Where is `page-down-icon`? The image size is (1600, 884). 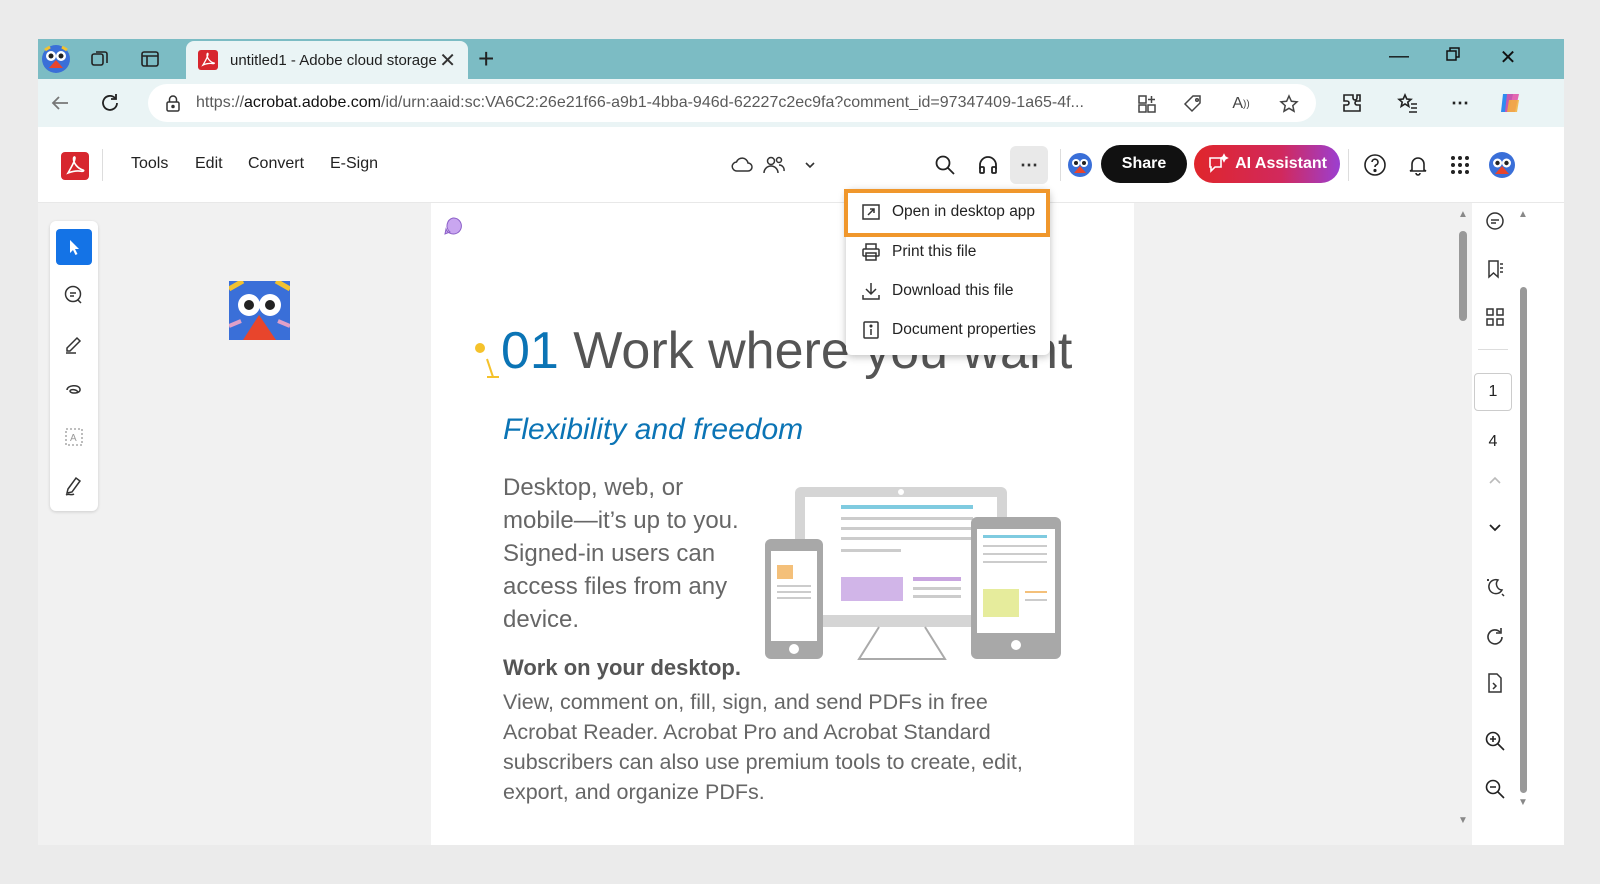
page-down-icon is located at coordinates (1495, 527).